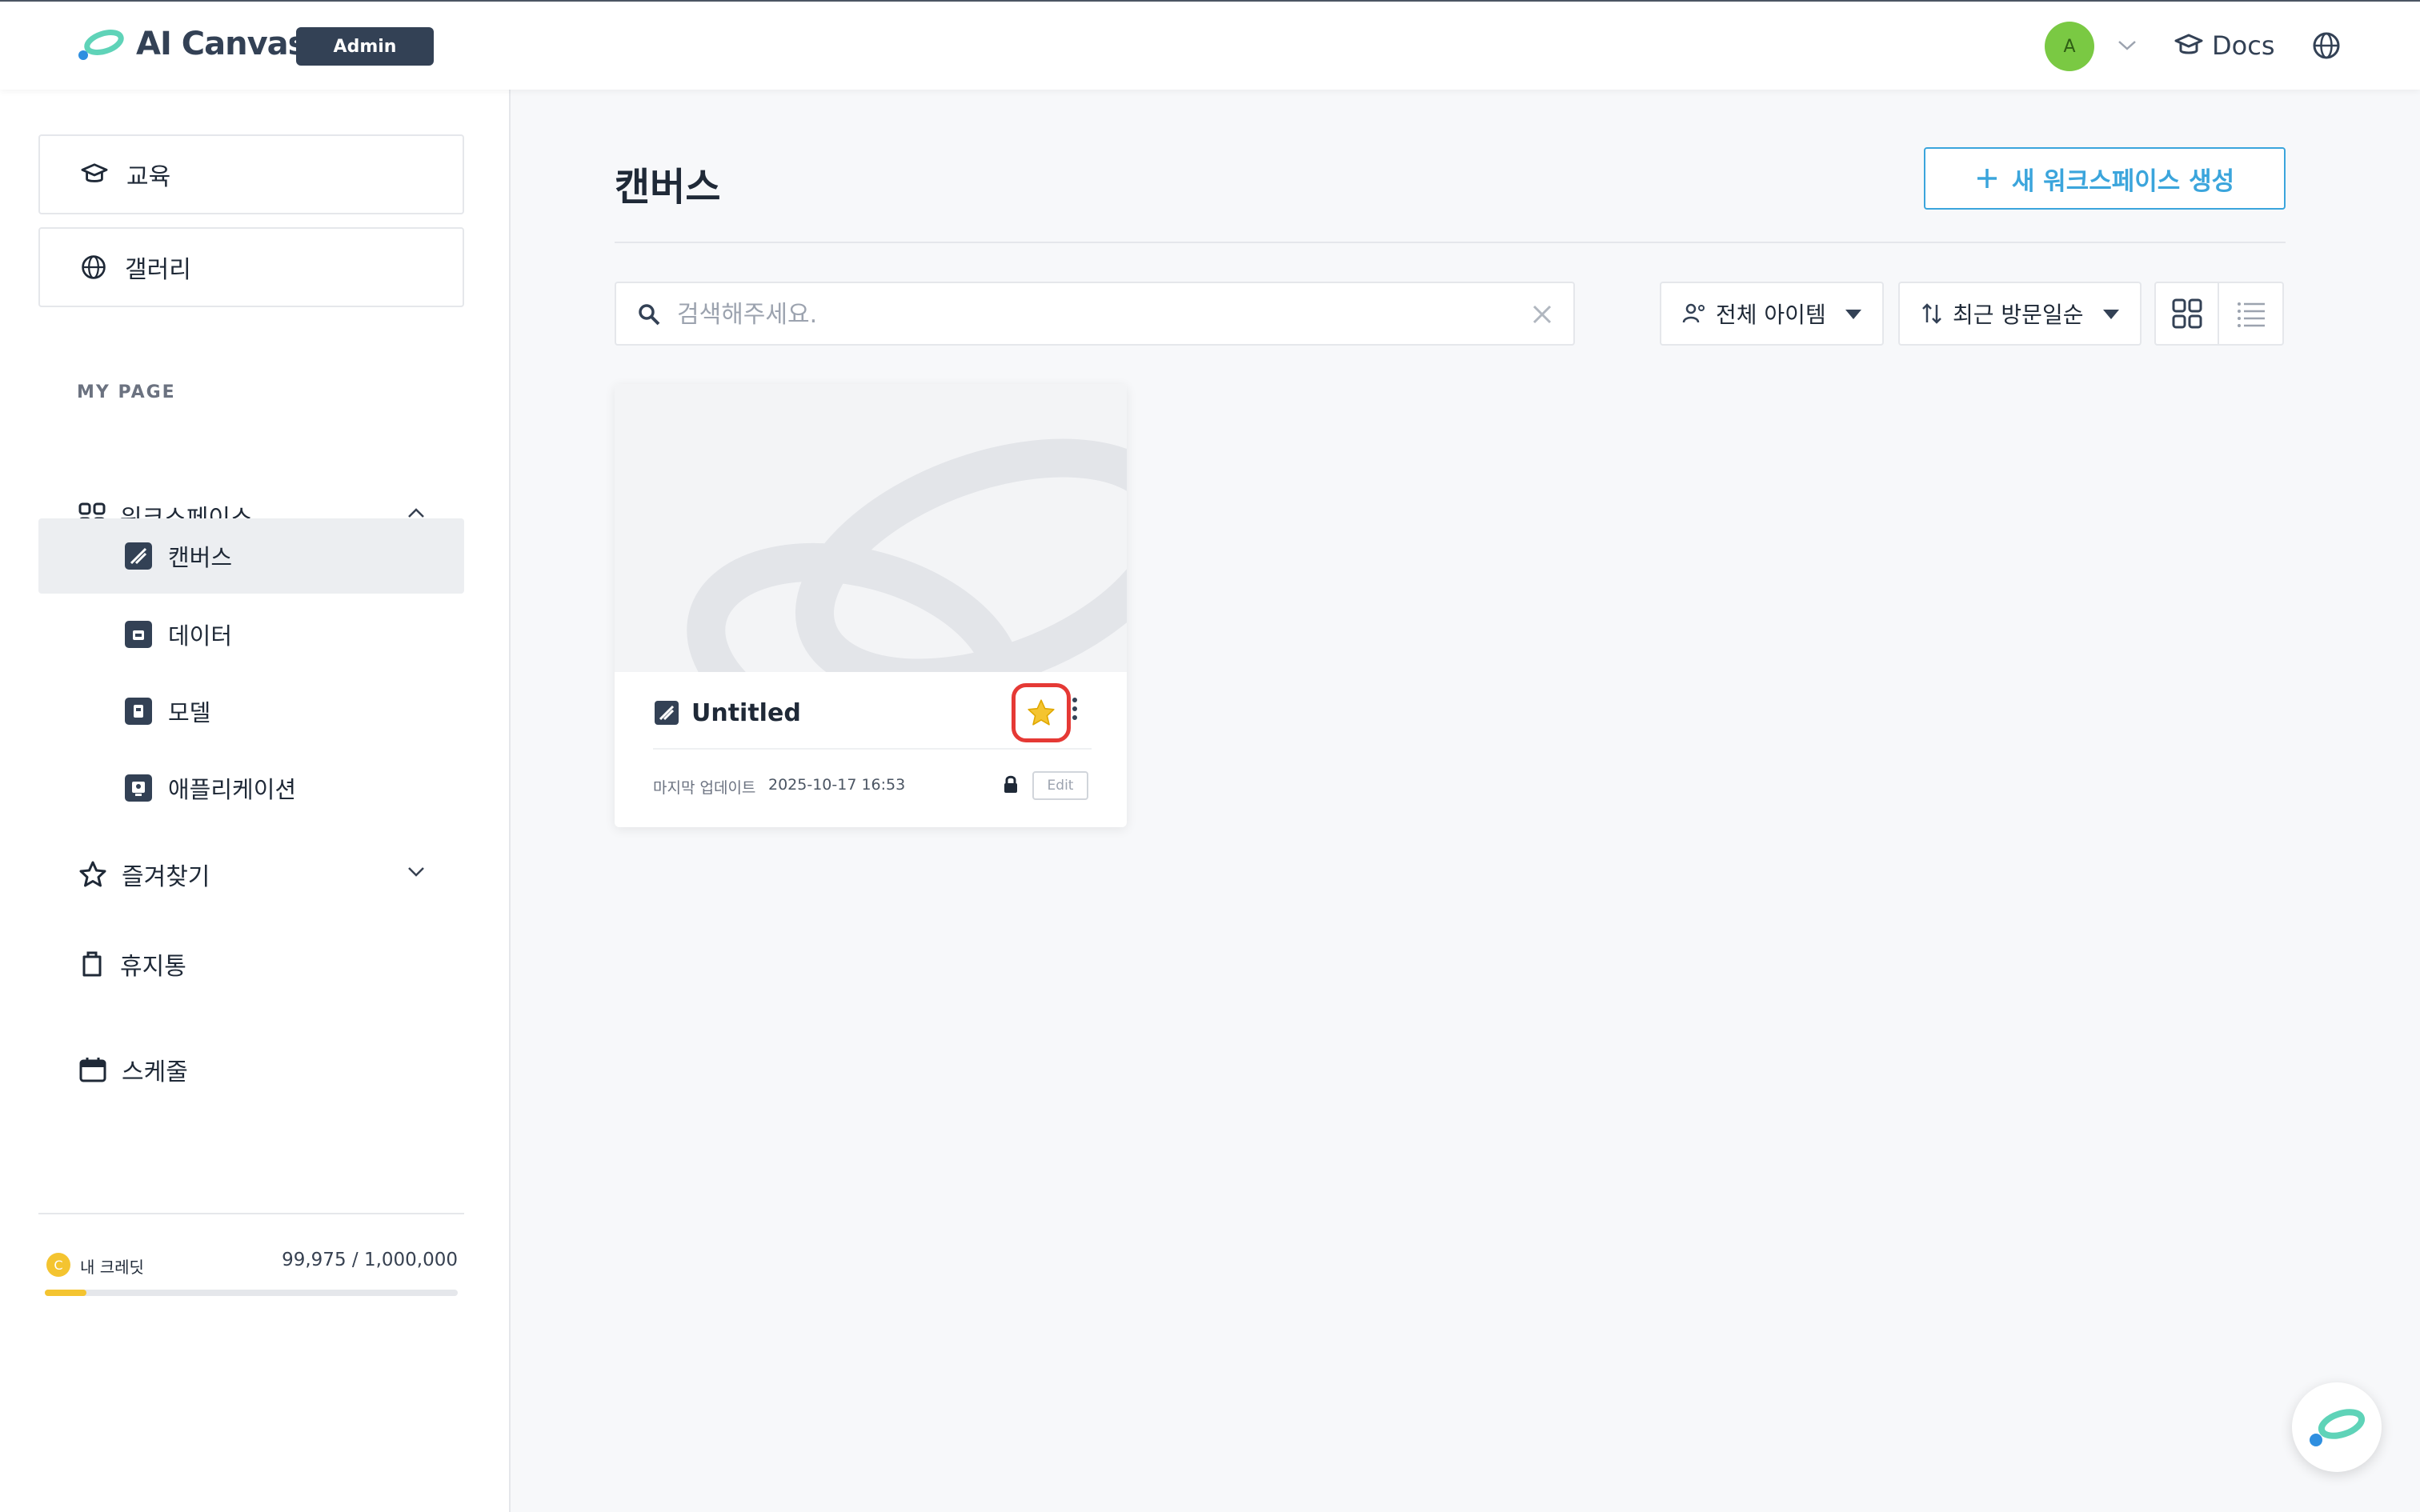 The width and height of the screenshot is (2420, 1512). I want to click on sort-label: 최근 방문일순, so click(2018, 315).